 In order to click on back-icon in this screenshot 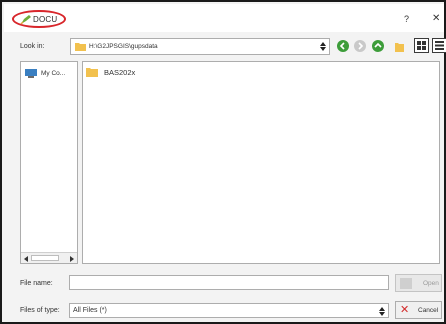, I will do `click(343, 46)`.